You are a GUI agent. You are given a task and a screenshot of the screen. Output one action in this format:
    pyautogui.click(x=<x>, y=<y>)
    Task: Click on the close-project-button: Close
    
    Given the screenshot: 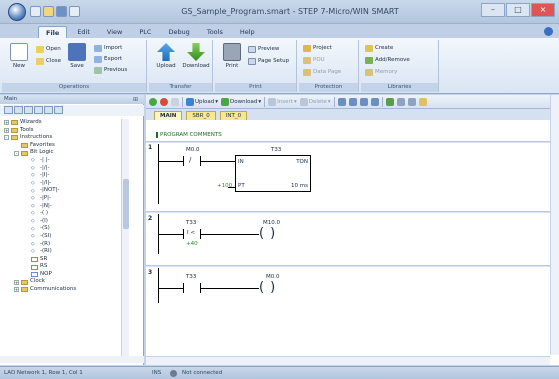 What is the action you would take?
    pyautogui.click(x=48, y=61)
    